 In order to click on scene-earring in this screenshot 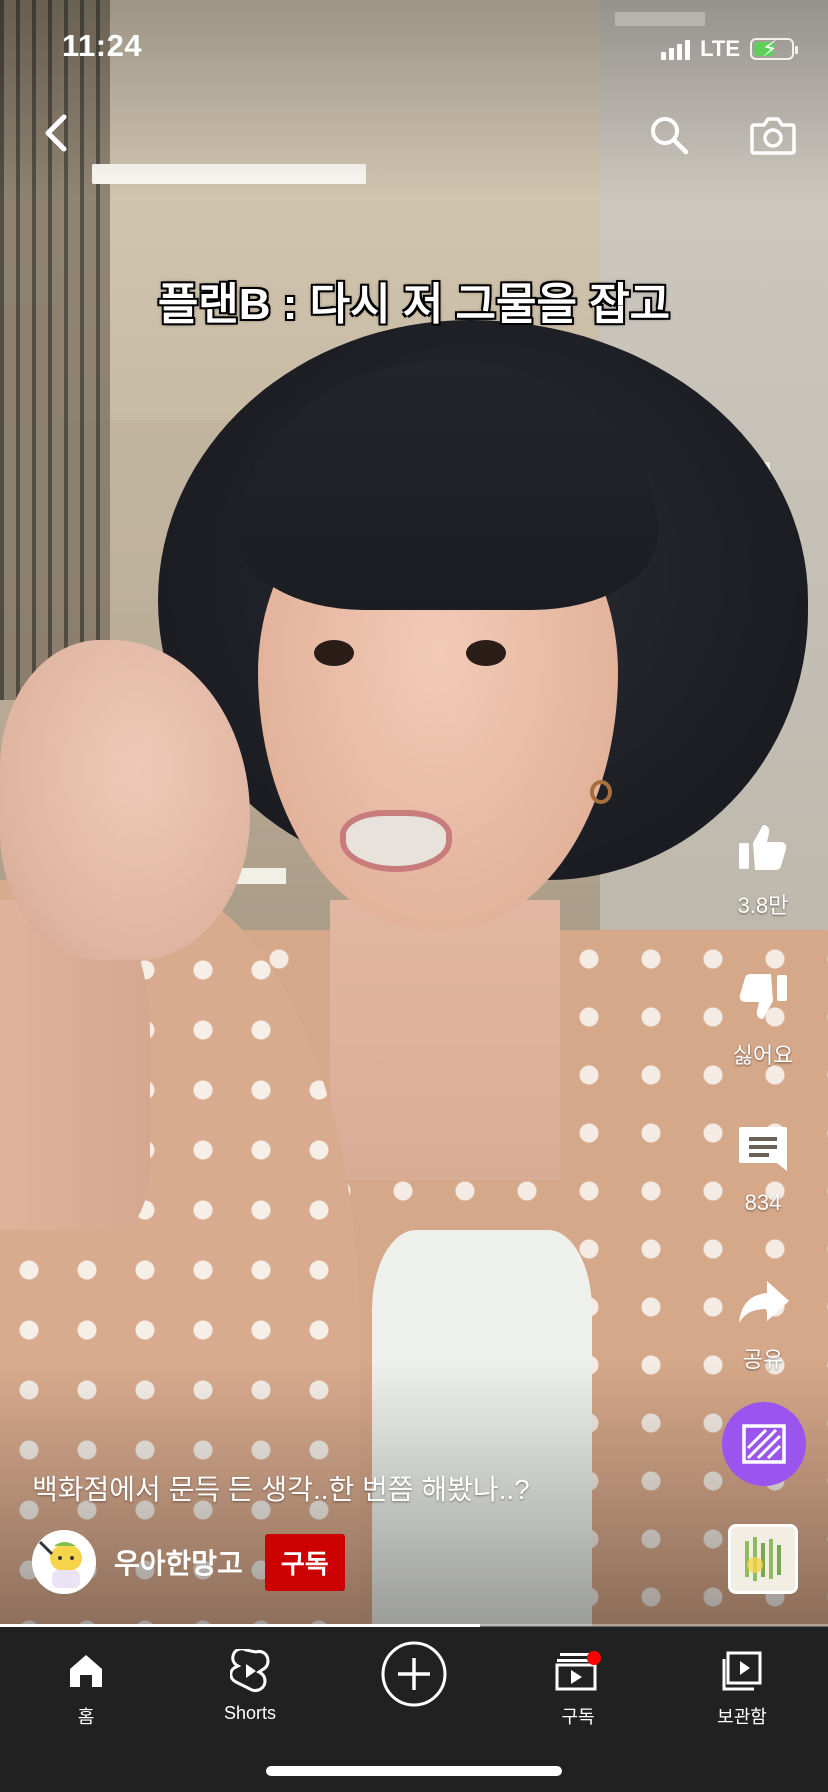, I will do `click(601, 792)`.